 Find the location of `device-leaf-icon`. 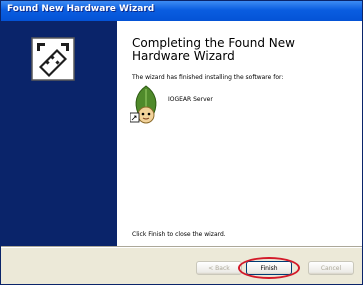

device-leaf-icon is located at coordinates (143, 104).